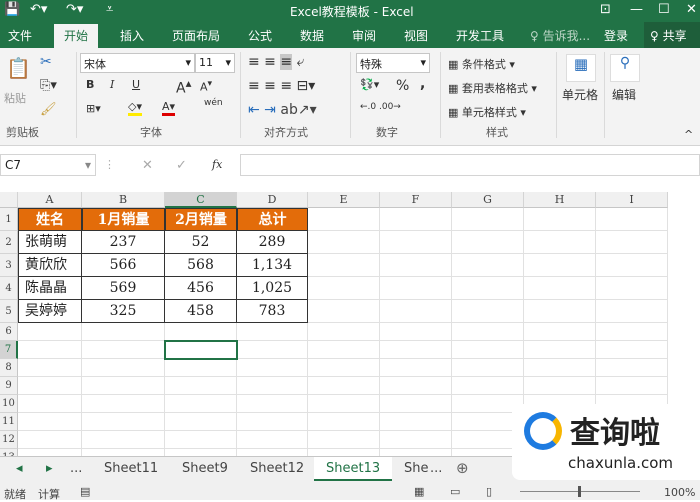  Describe the element at coordinates (616, 35) in the screenshot. I see `login-link: 登录` at that location.